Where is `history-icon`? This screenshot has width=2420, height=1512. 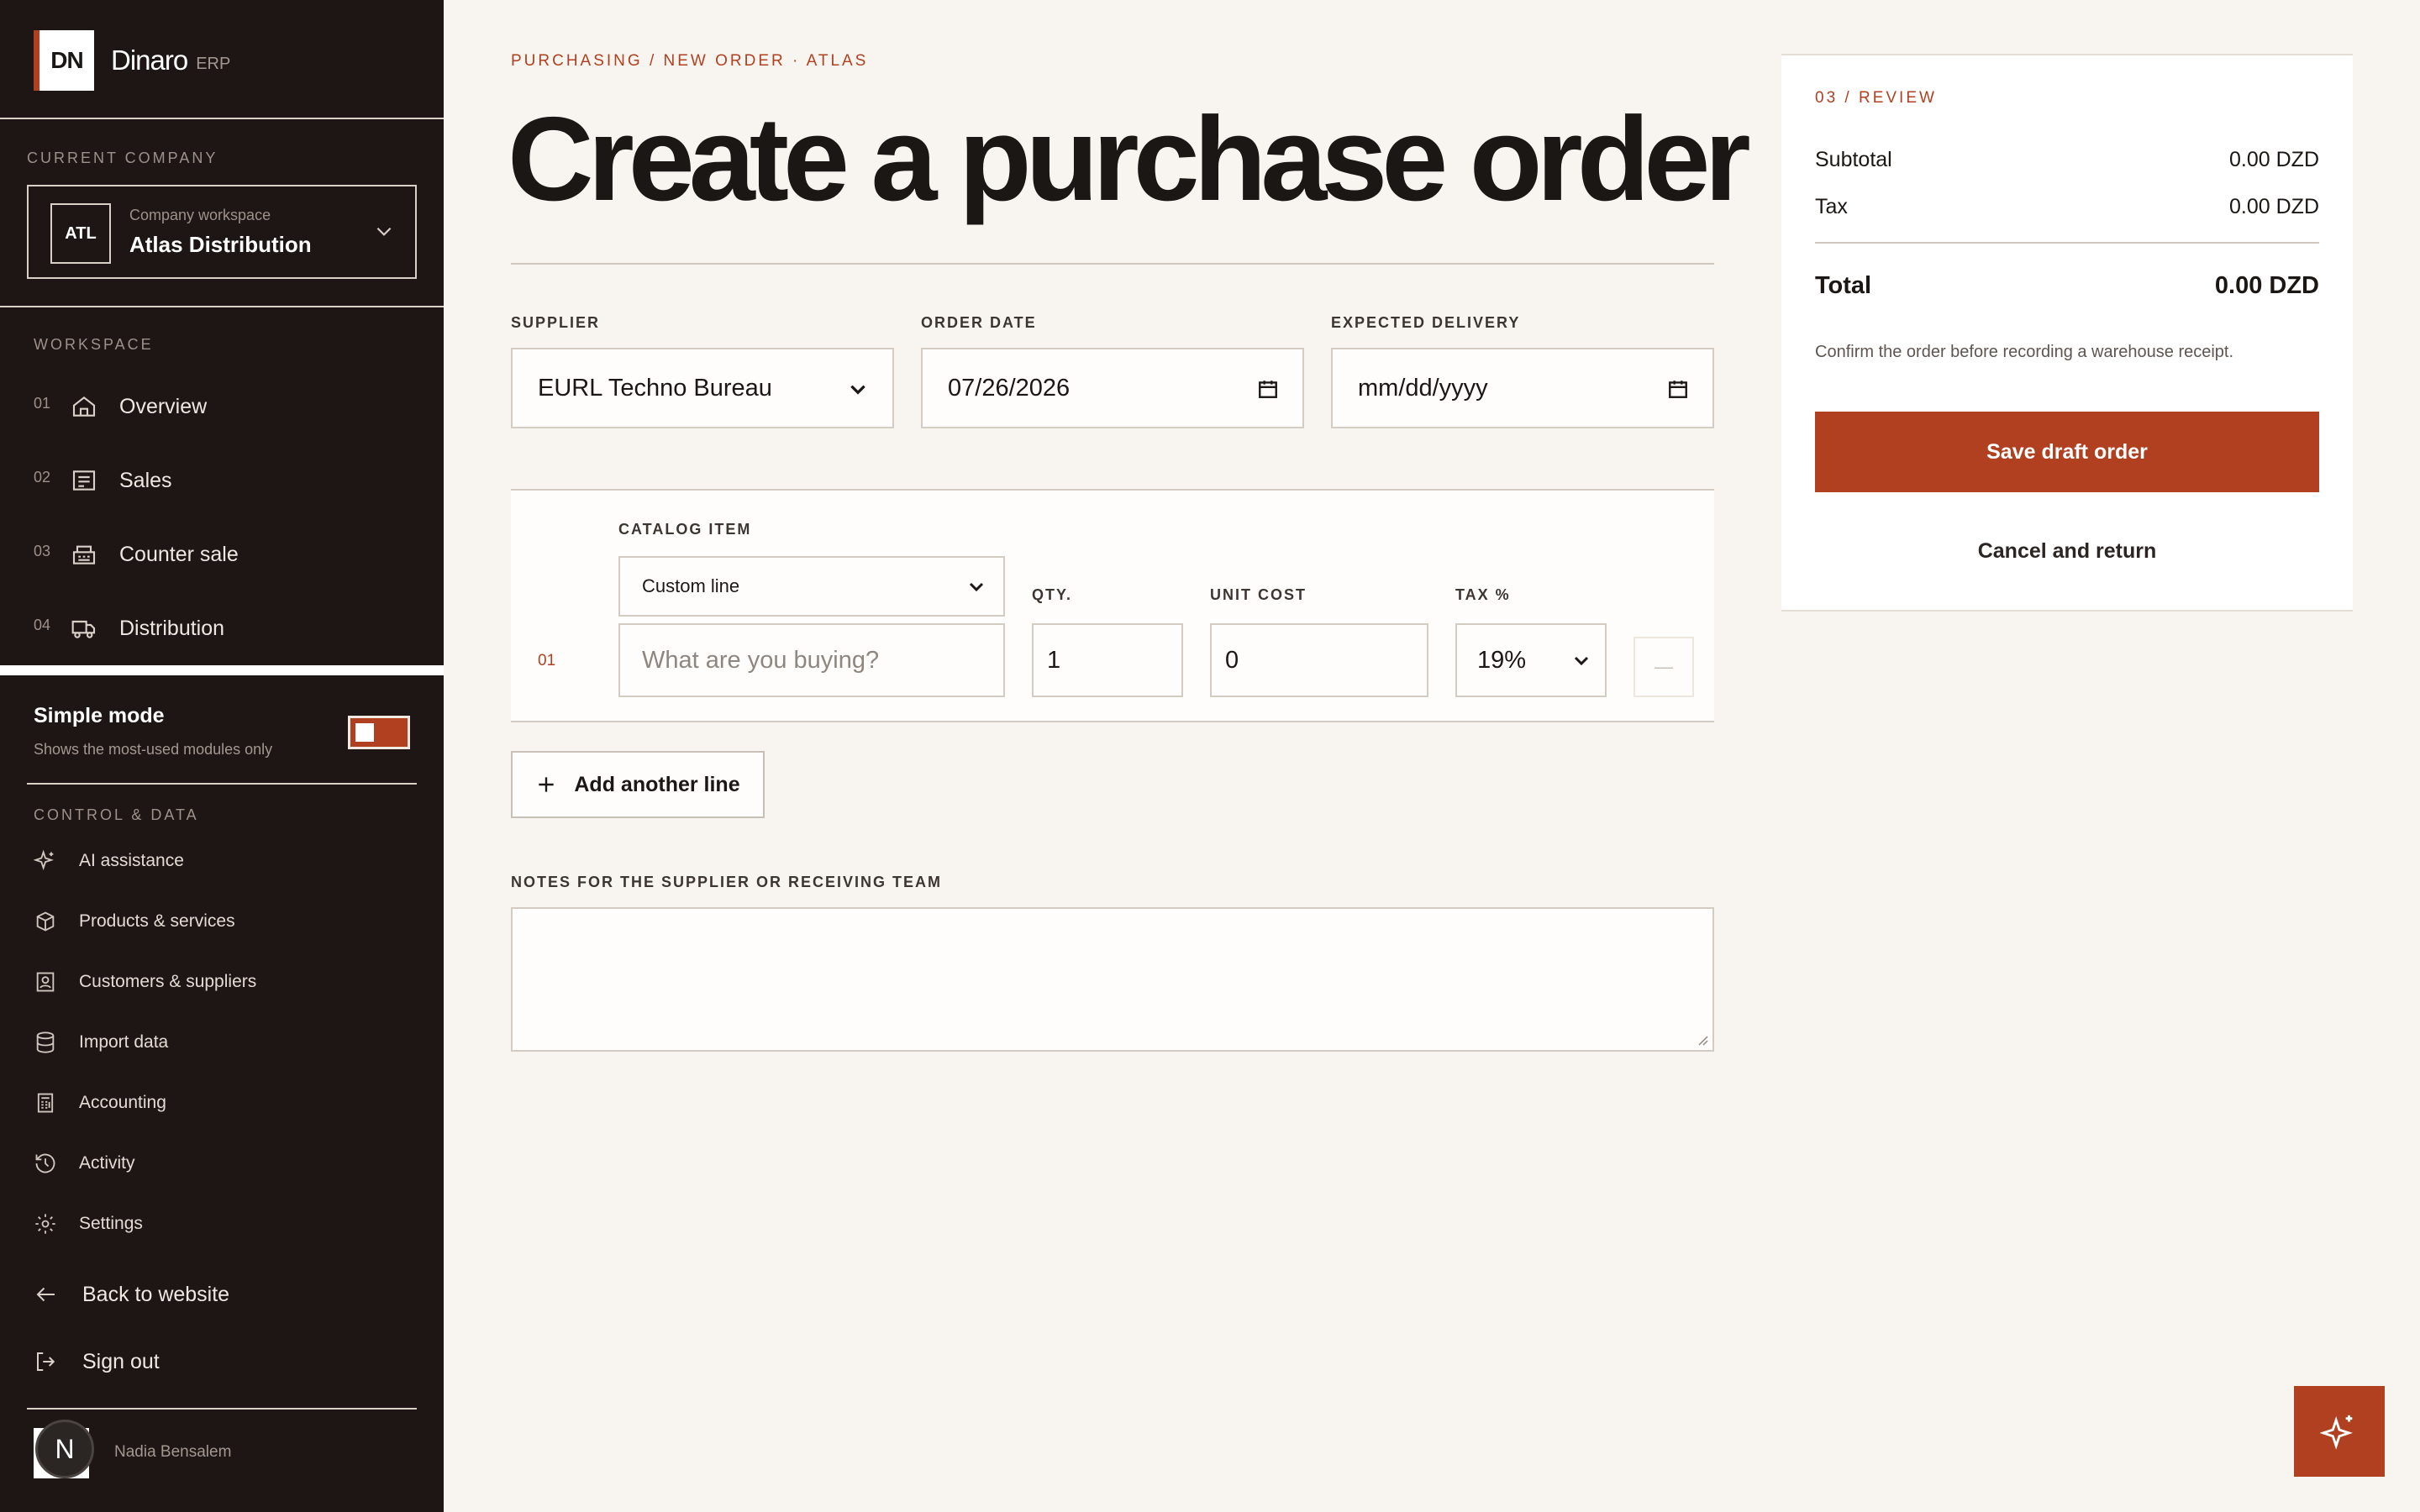 history-icon is located at coordinates (46, 1163).